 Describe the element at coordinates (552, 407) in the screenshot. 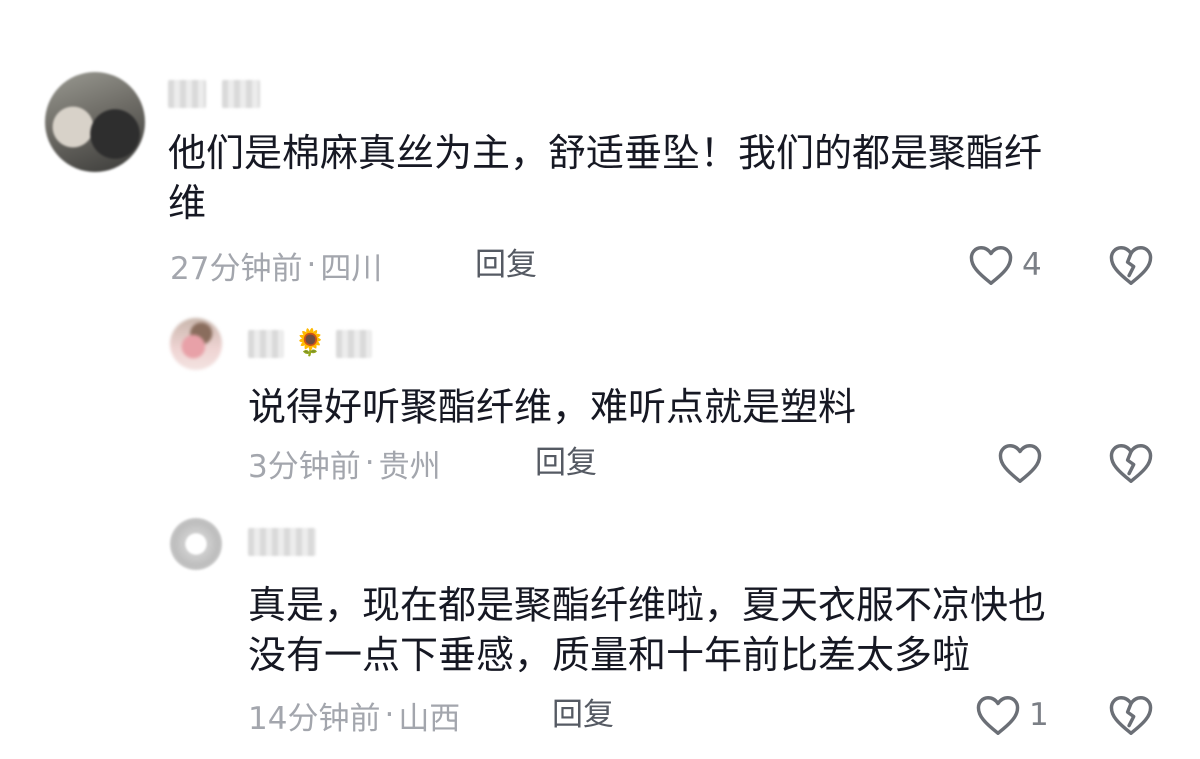

I see `comment-text: 说得好听聚酯纤维，难听点就是塑料` at that location.